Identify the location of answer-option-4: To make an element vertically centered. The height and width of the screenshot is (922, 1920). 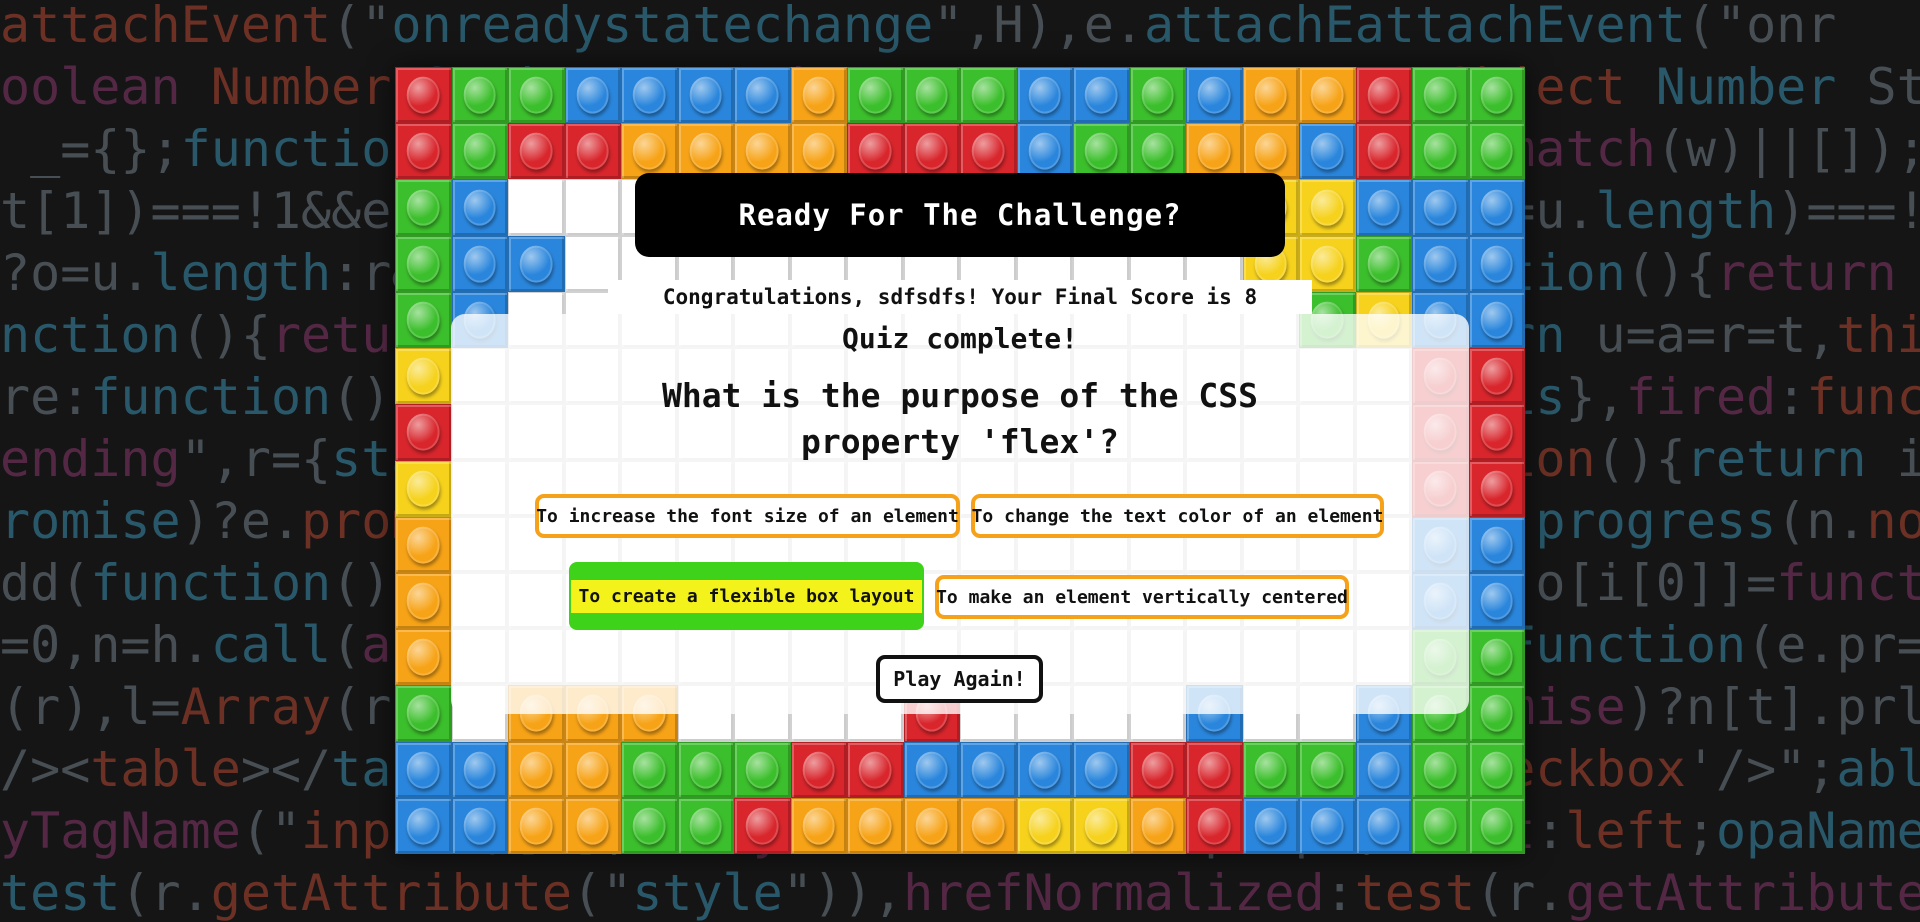
(1142, 597).